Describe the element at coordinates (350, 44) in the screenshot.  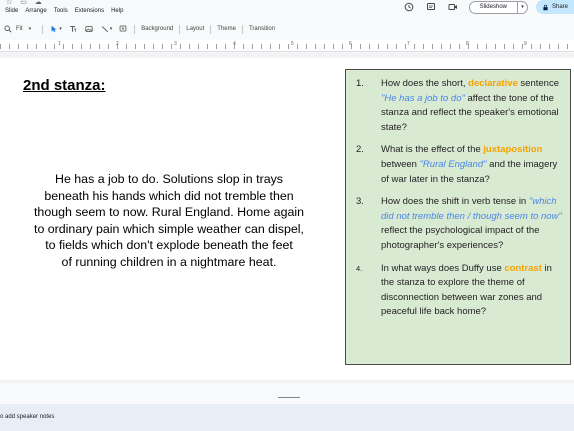
I see `ruler-number: 6` at that location.